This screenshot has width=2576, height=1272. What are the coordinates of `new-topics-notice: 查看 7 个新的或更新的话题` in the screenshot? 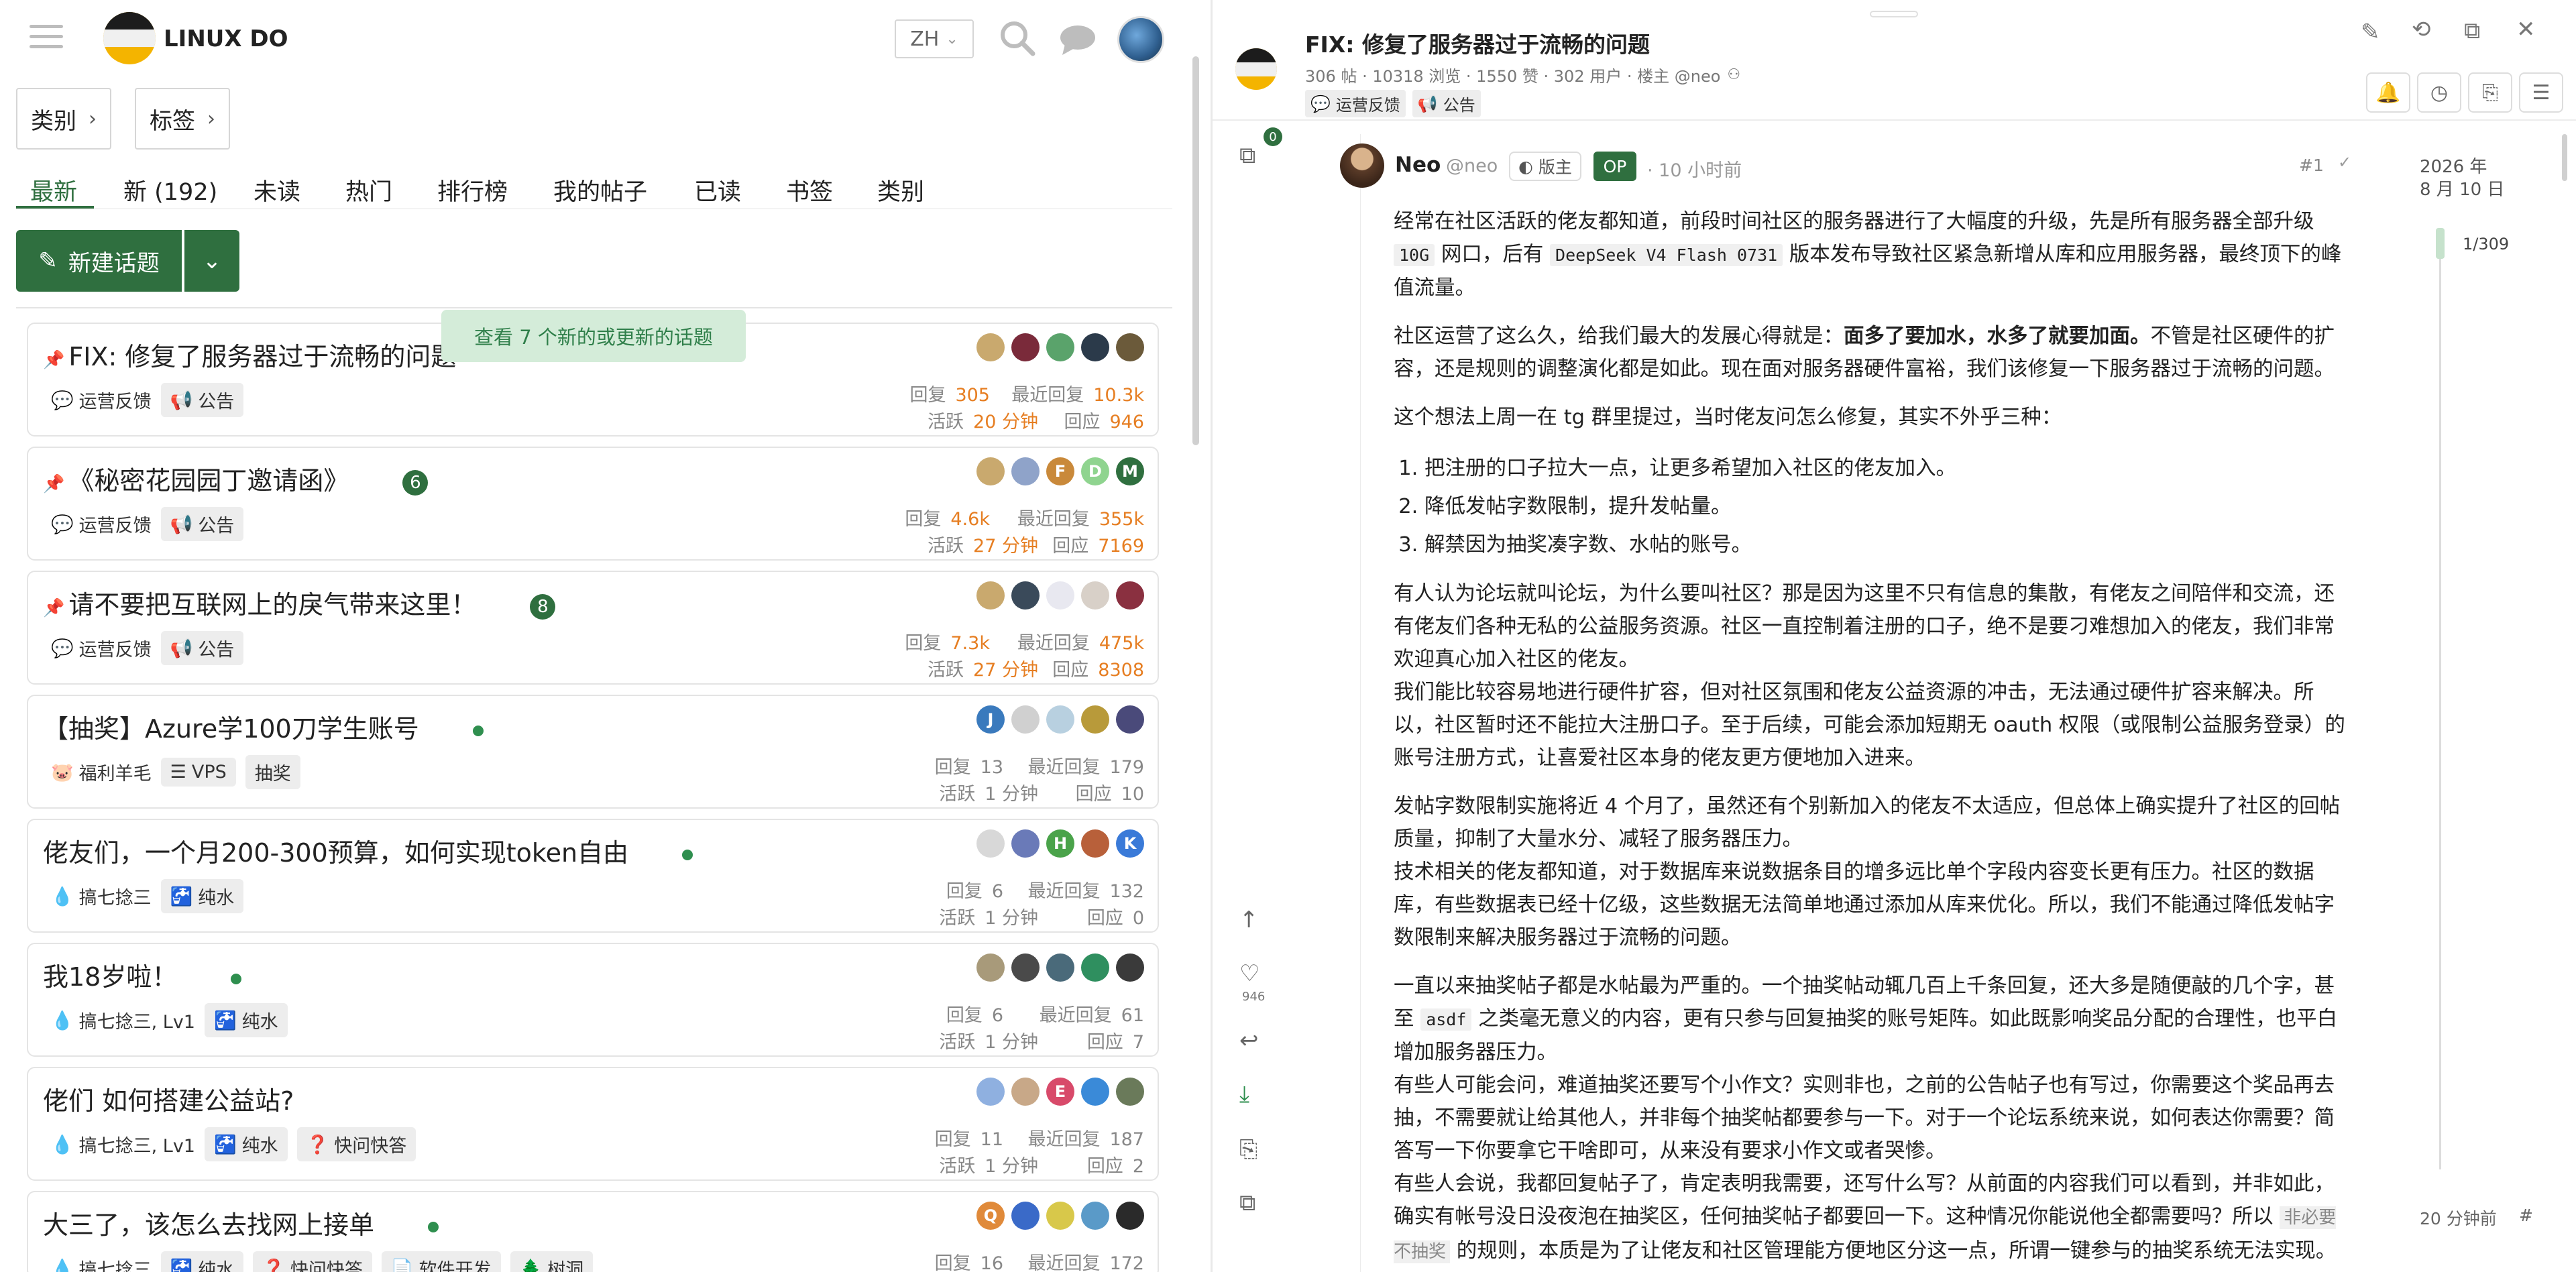 It's located at (593, 336).